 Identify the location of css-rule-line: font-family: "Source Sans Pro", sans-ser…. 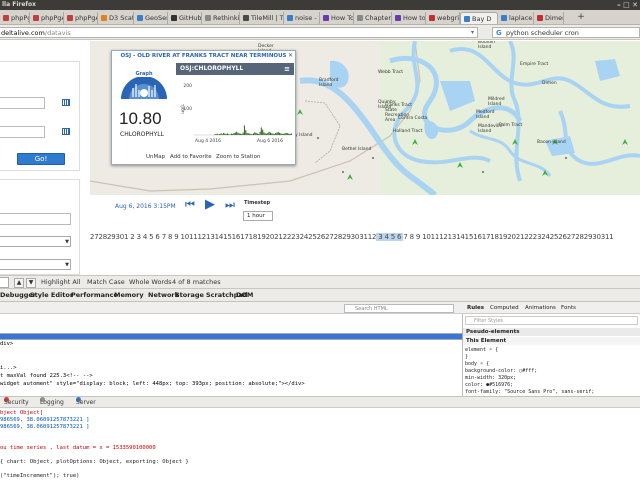
(552, 392).